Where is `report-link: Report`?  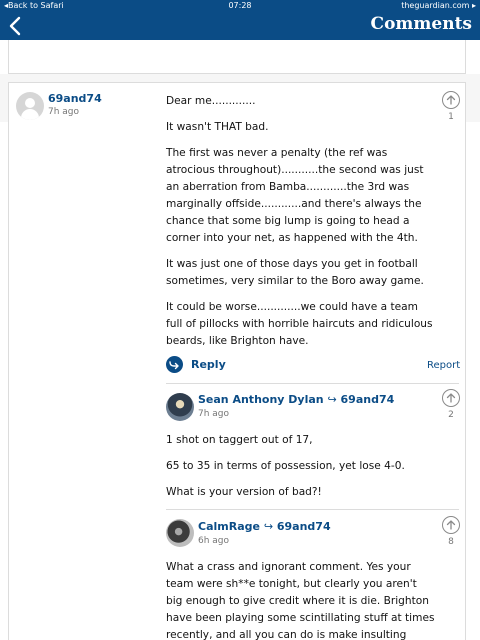 report-link: Report is located at coordinates (443, 365).